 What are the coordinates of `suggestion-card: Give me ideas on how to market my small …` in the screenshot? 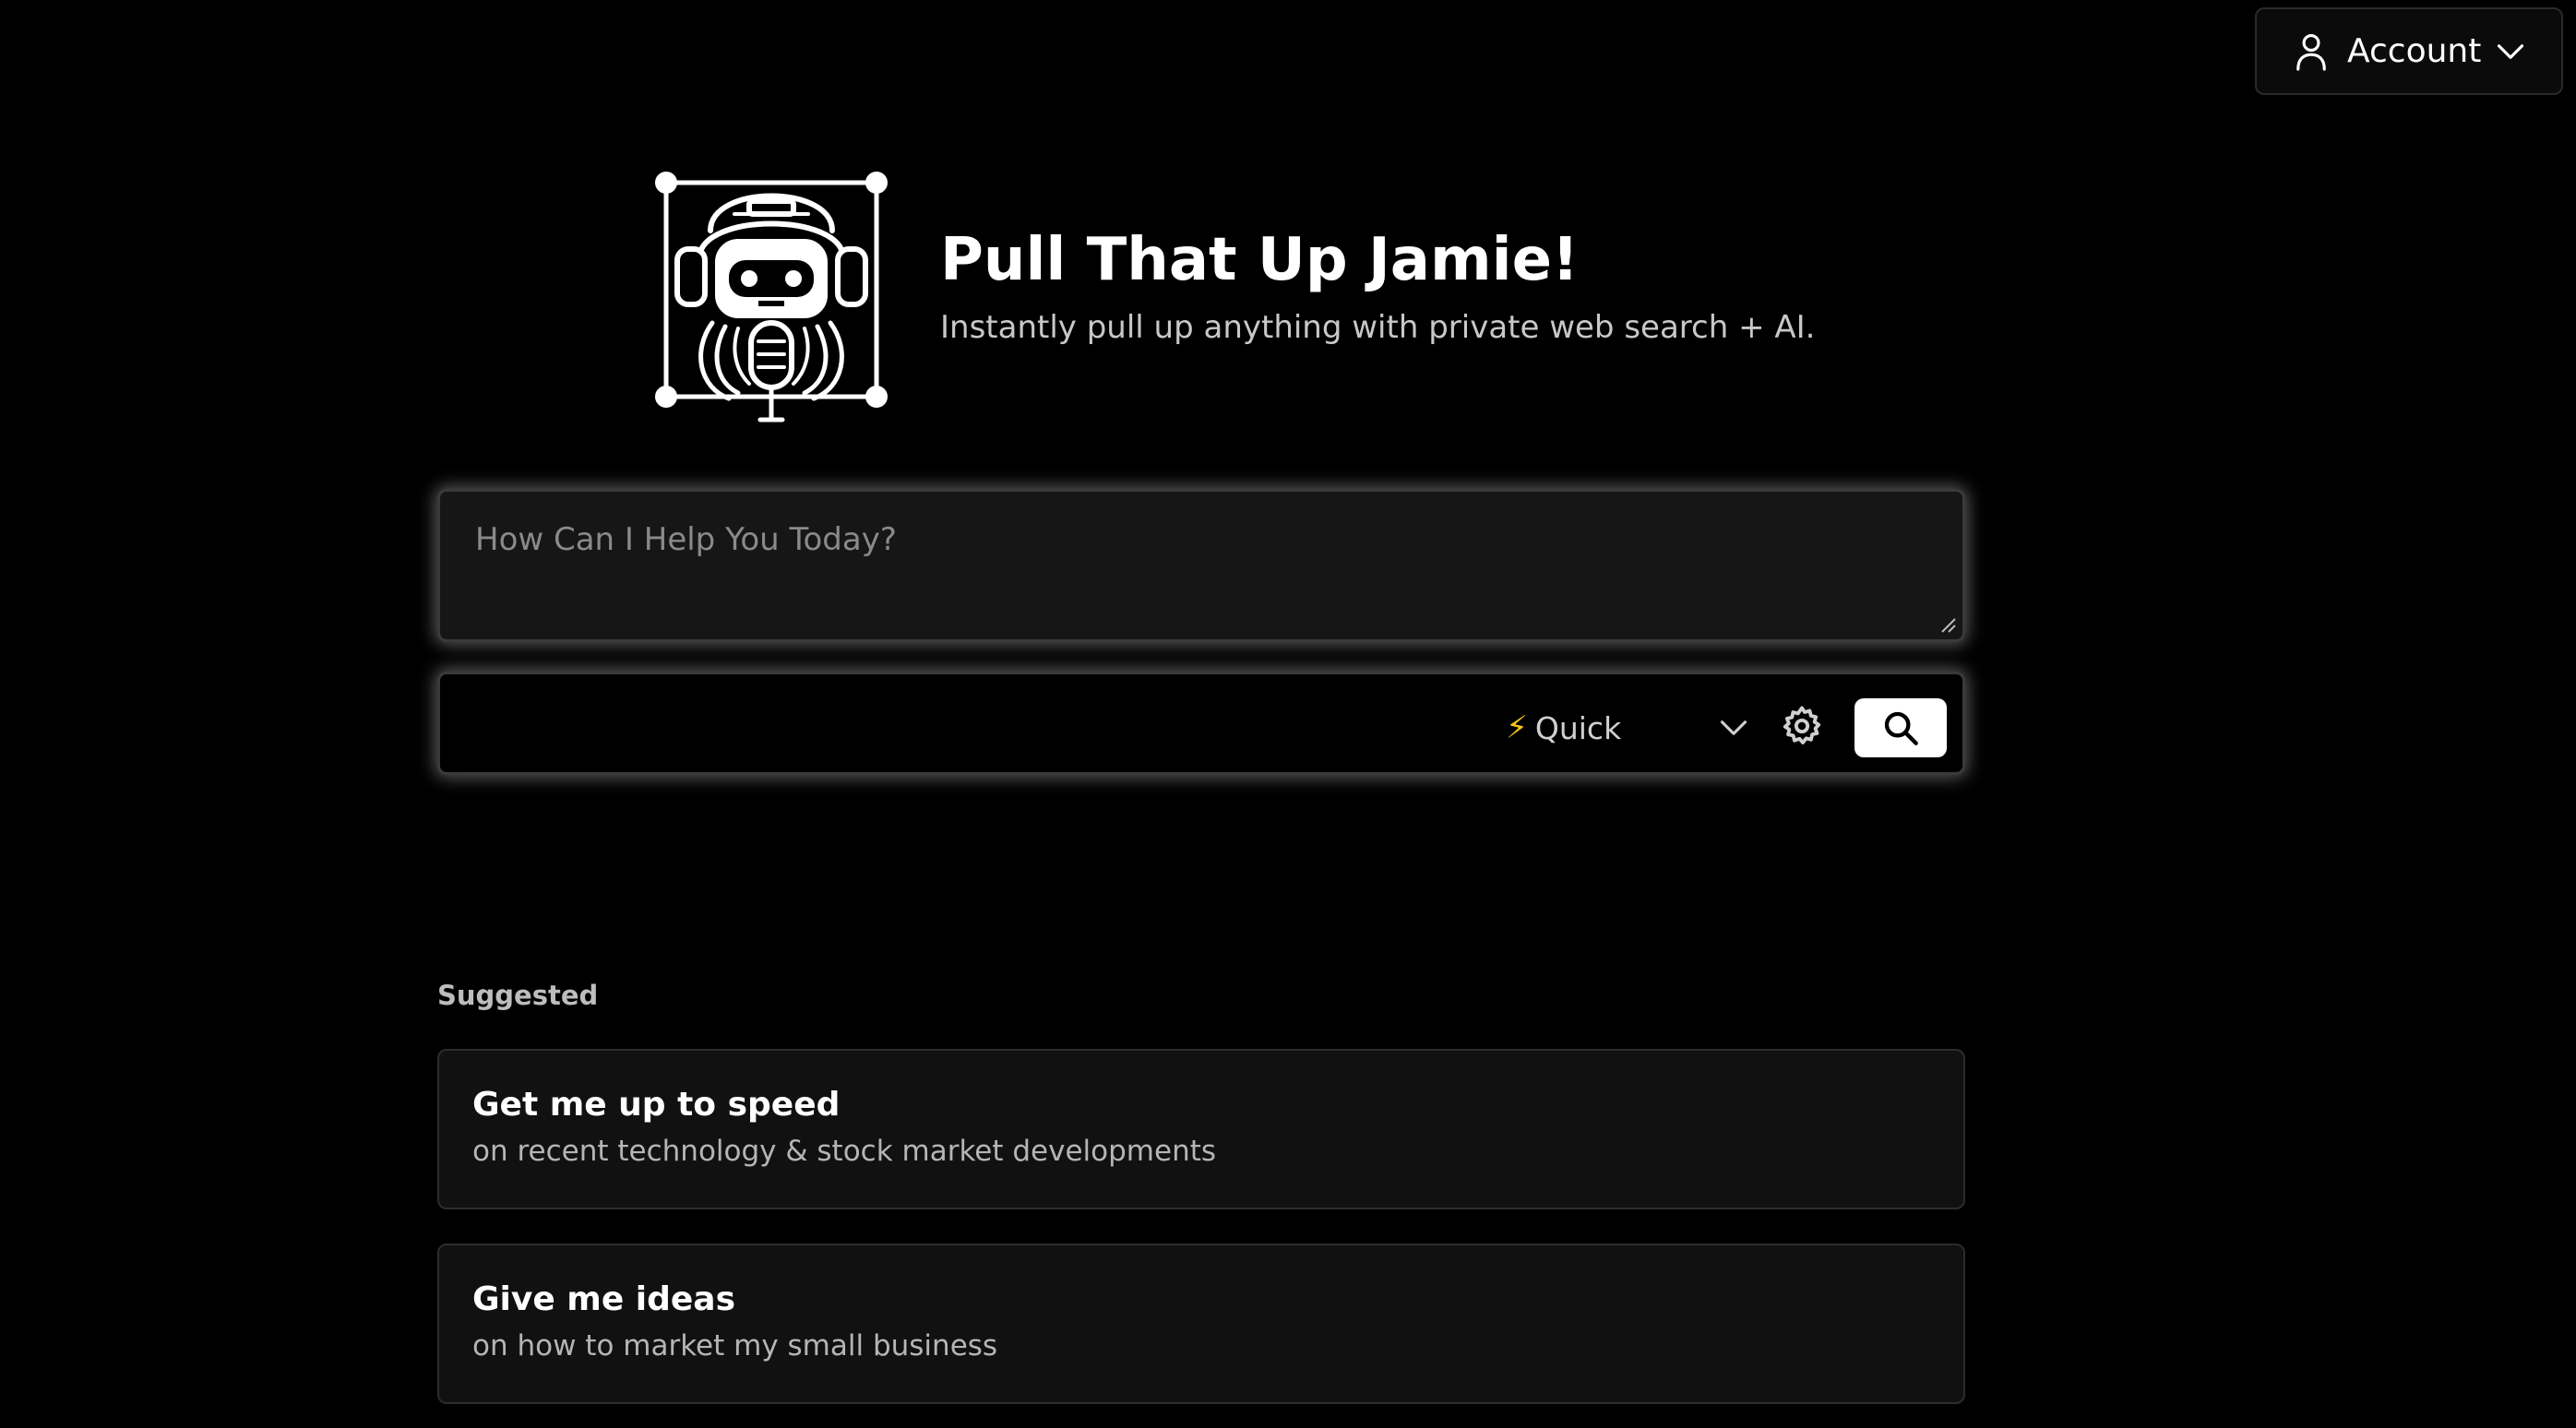 It's located at (1201, 1324).